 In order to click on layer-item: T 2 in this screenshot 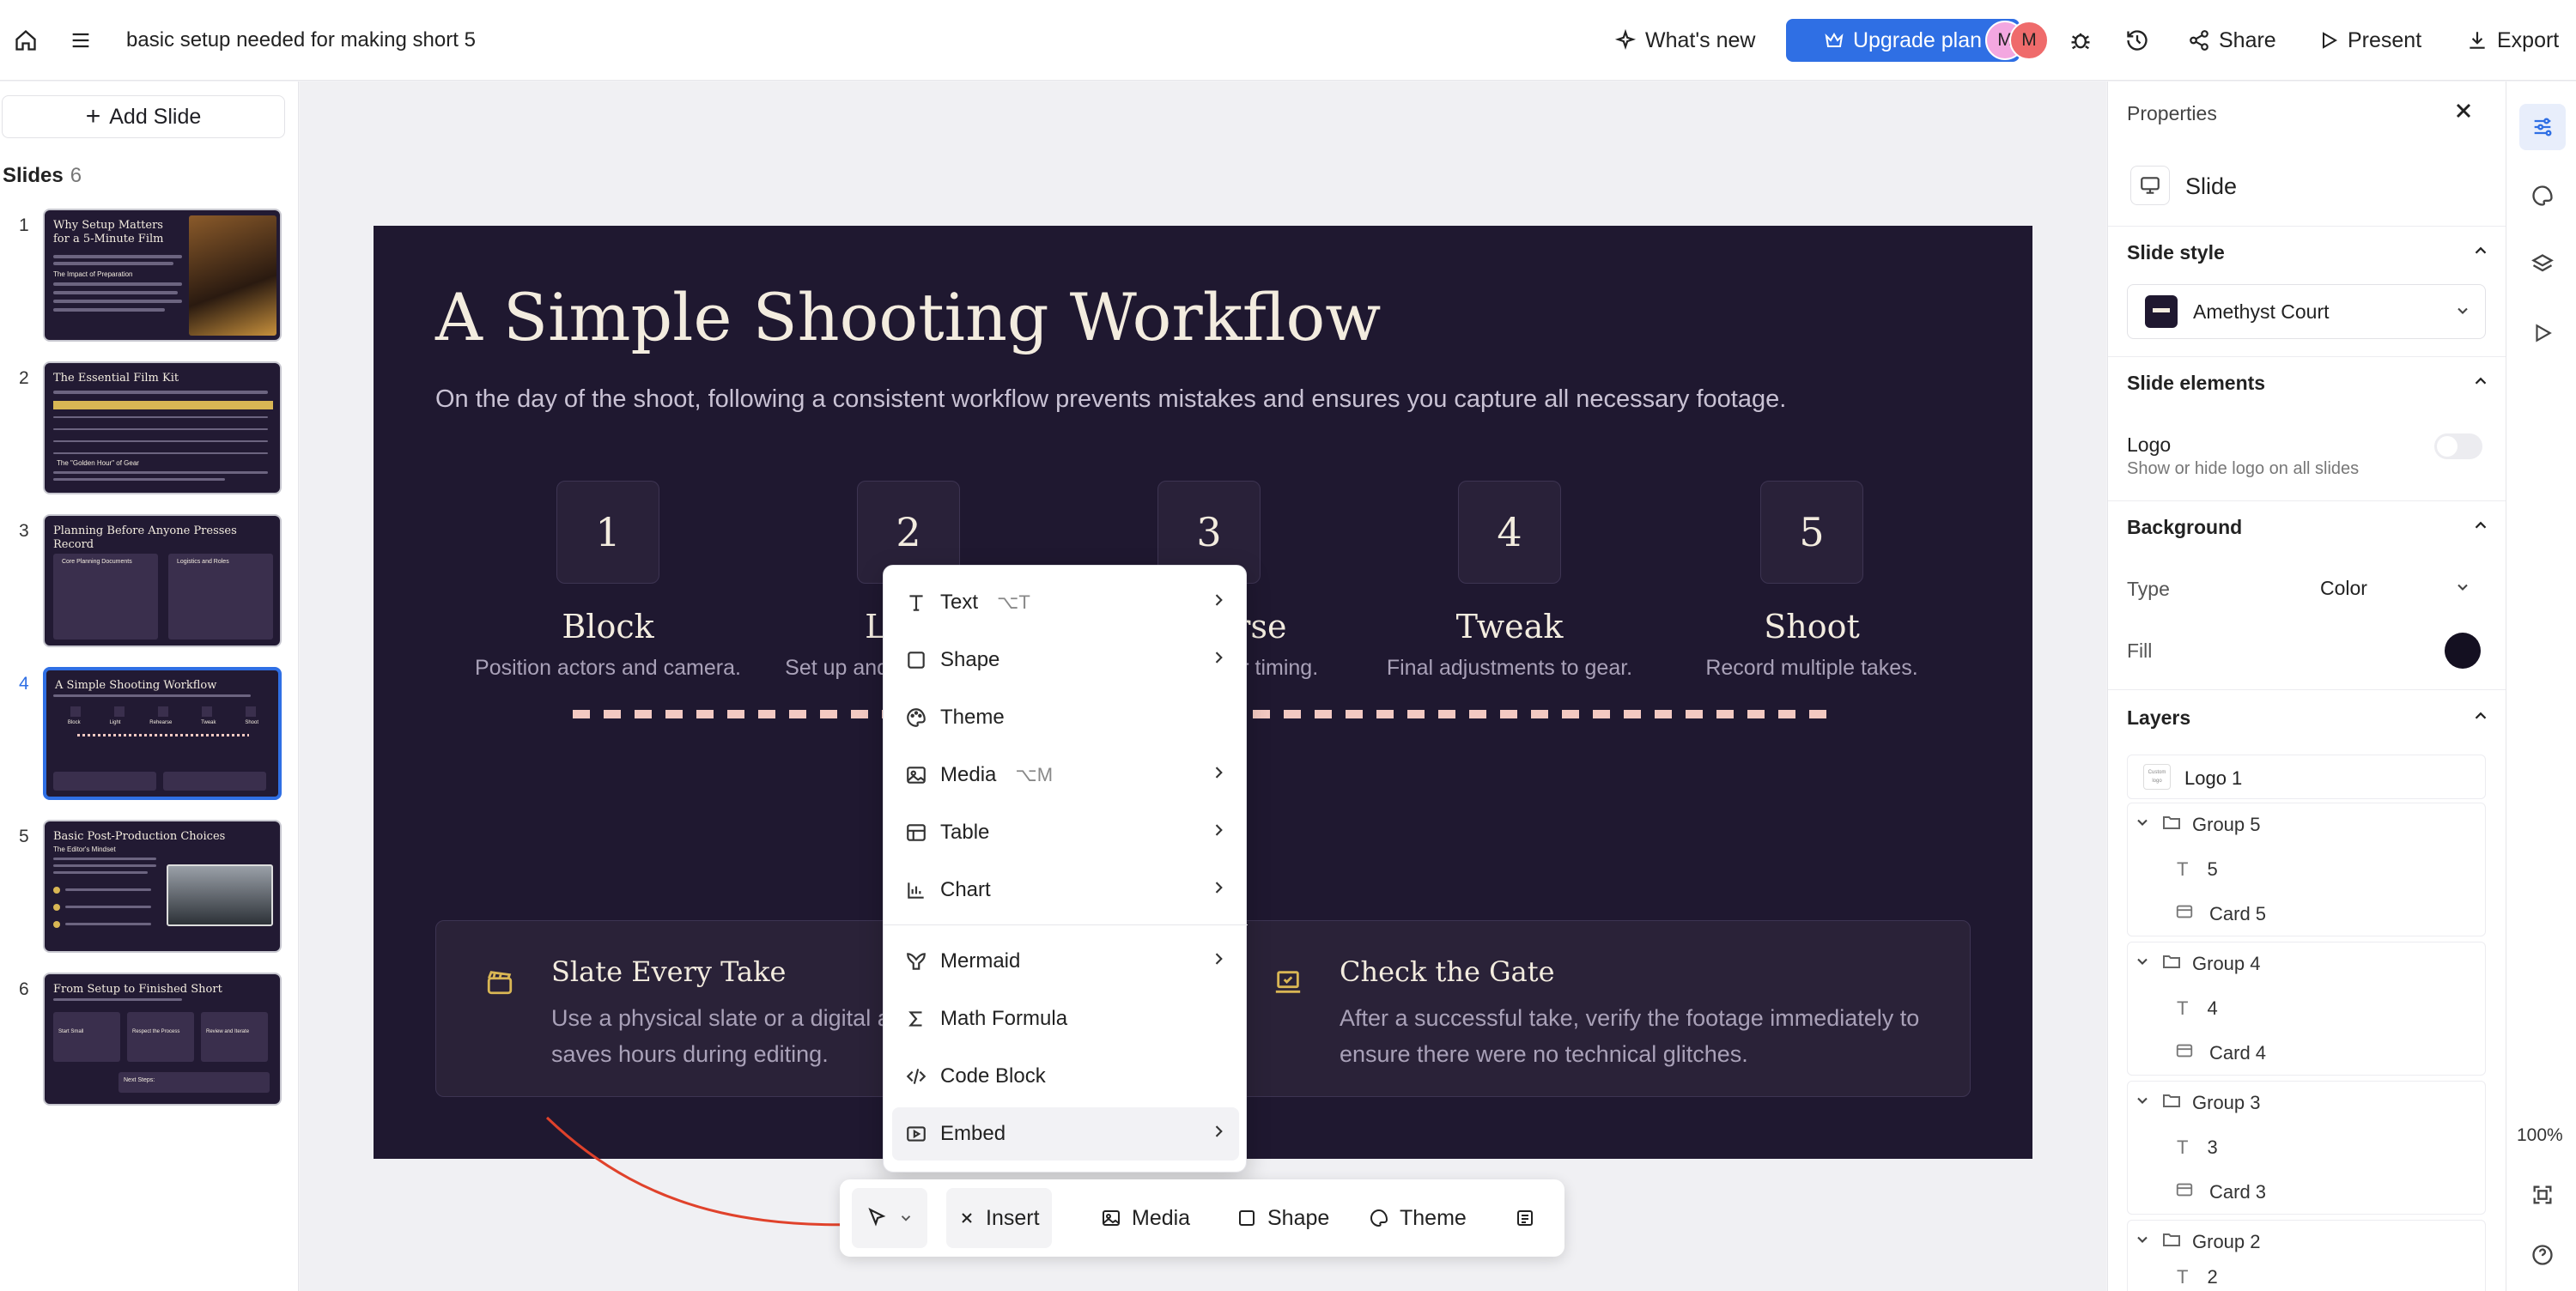, I will do `click(2306, 1277)`.